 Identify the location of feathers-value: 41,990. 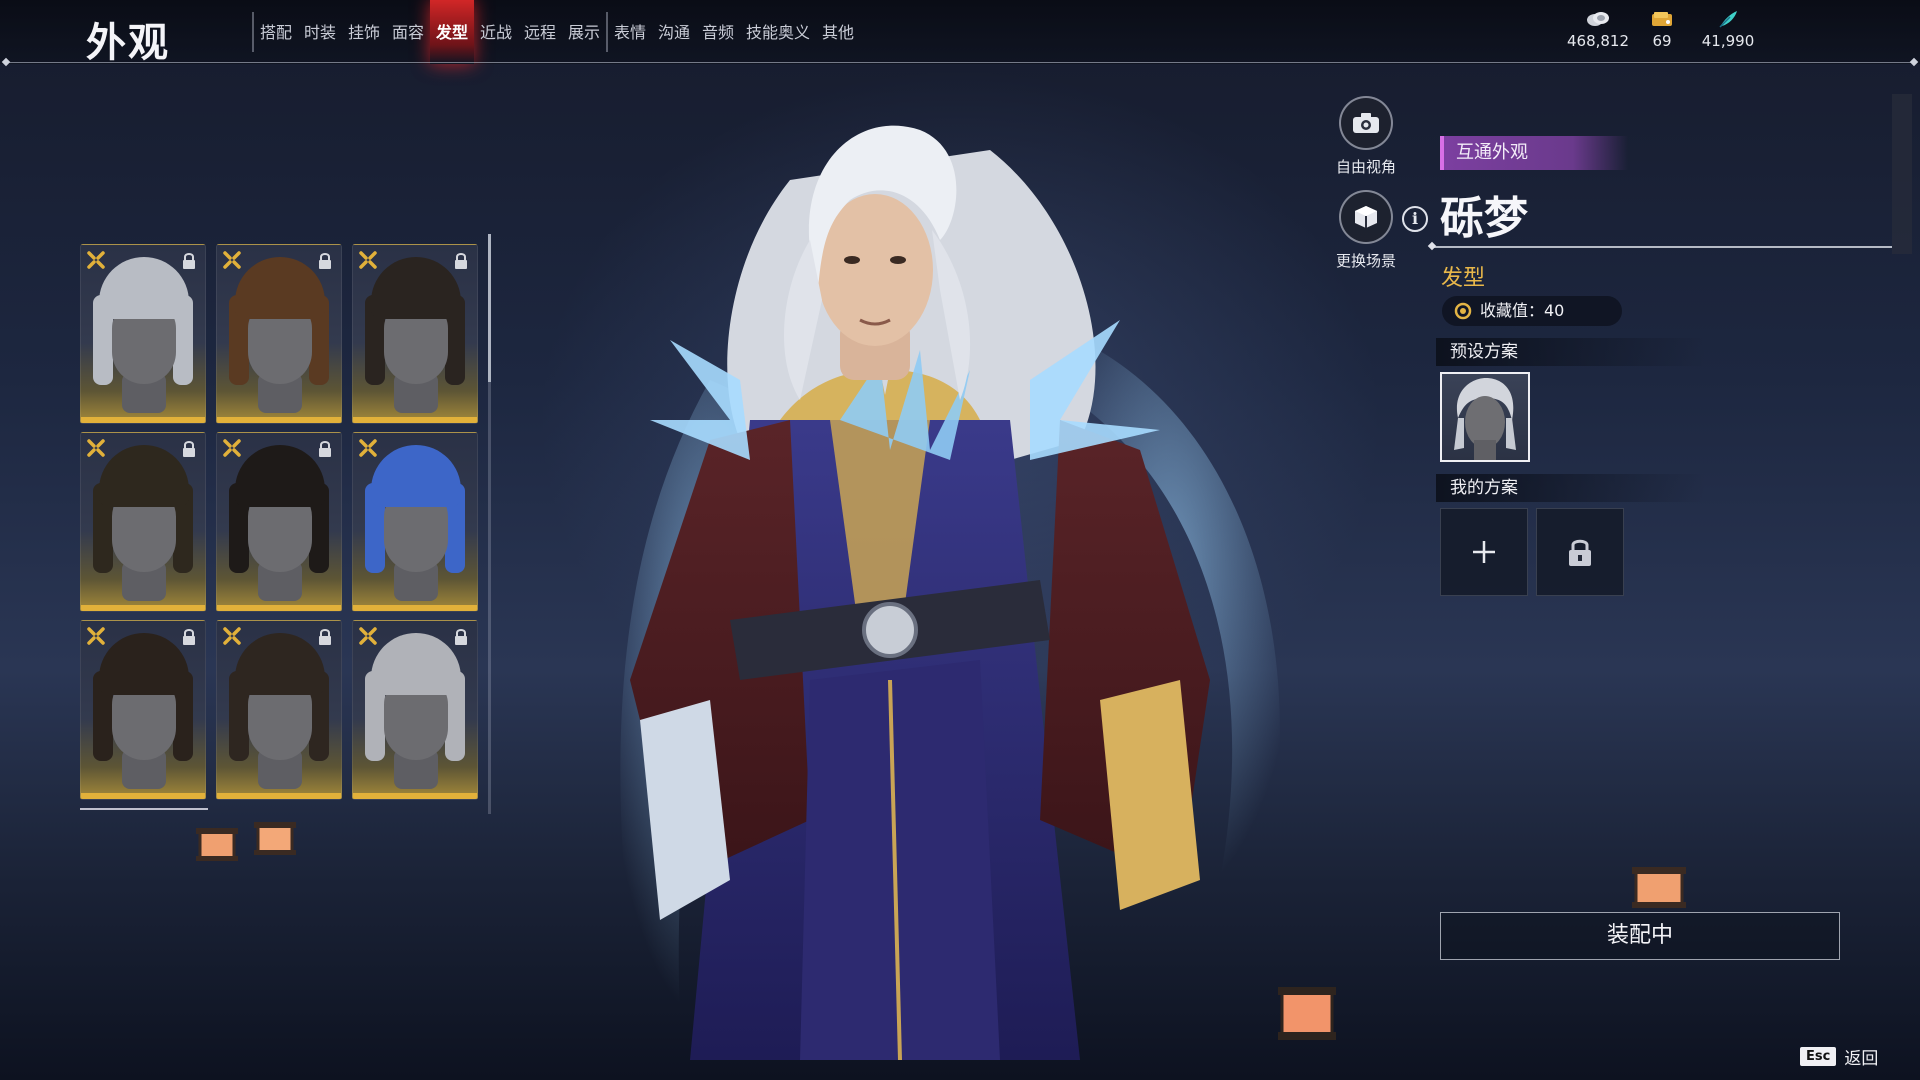
(1728, 41).